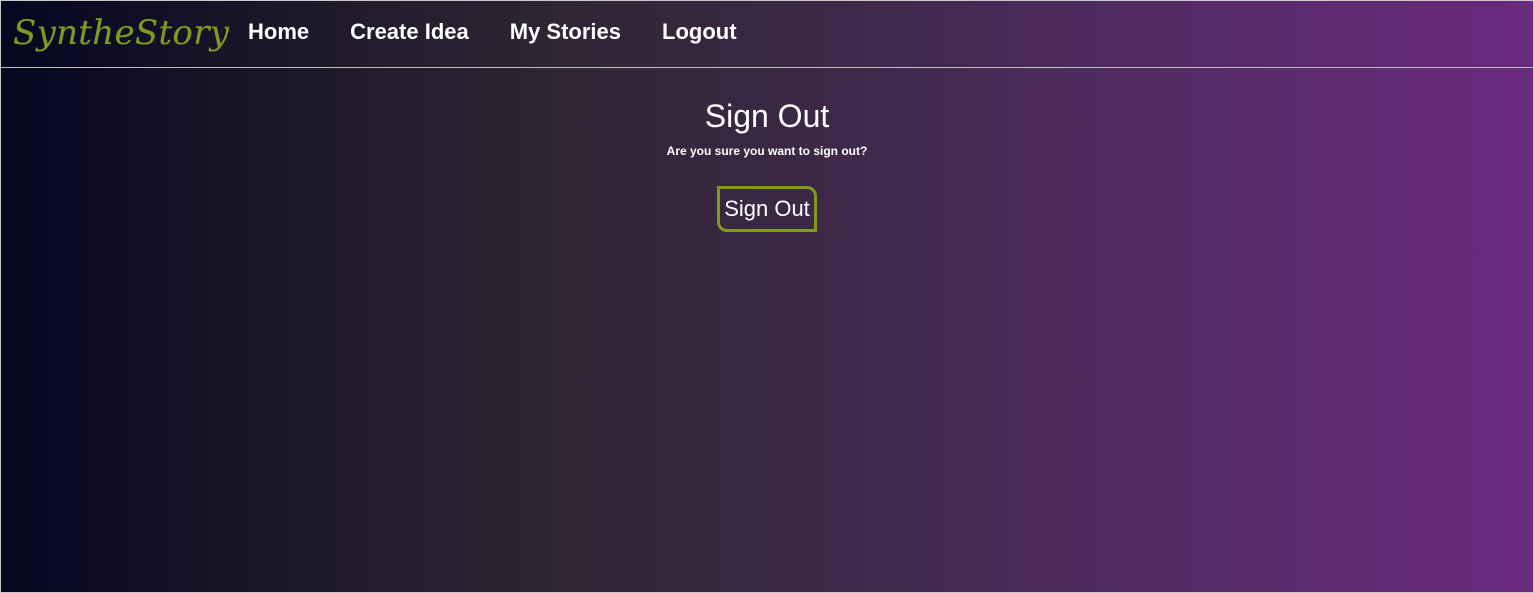  I want to click on nav-links: Home Create Idea My Stories Logout, so click(513, 32).